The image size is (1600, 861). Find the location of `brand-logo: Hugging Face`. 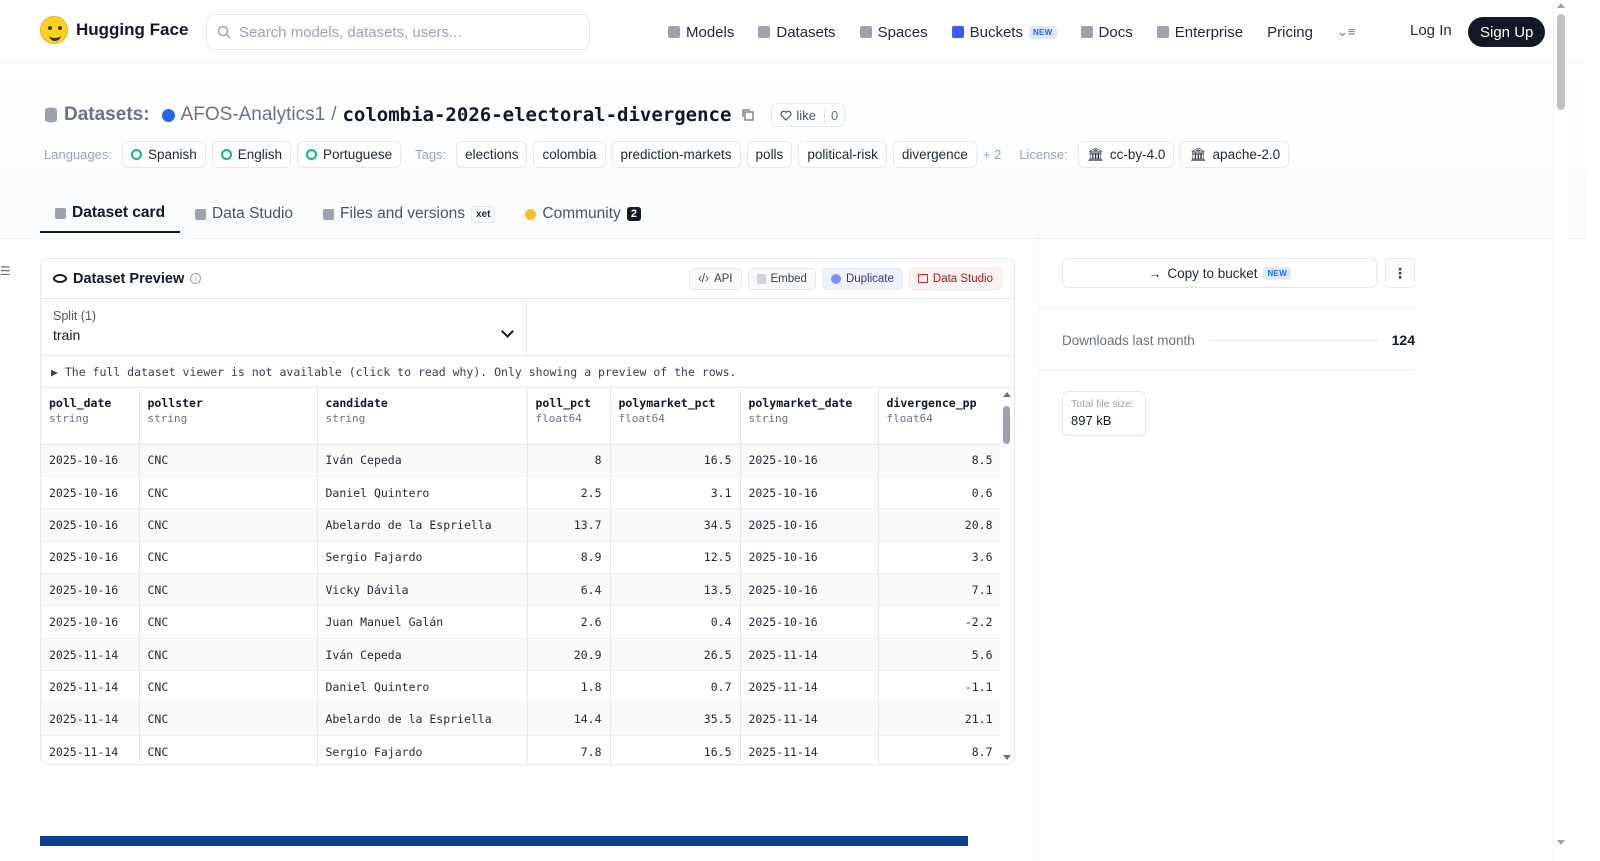

brand-logo: Hugging Face is located at coordinates (114, 30).